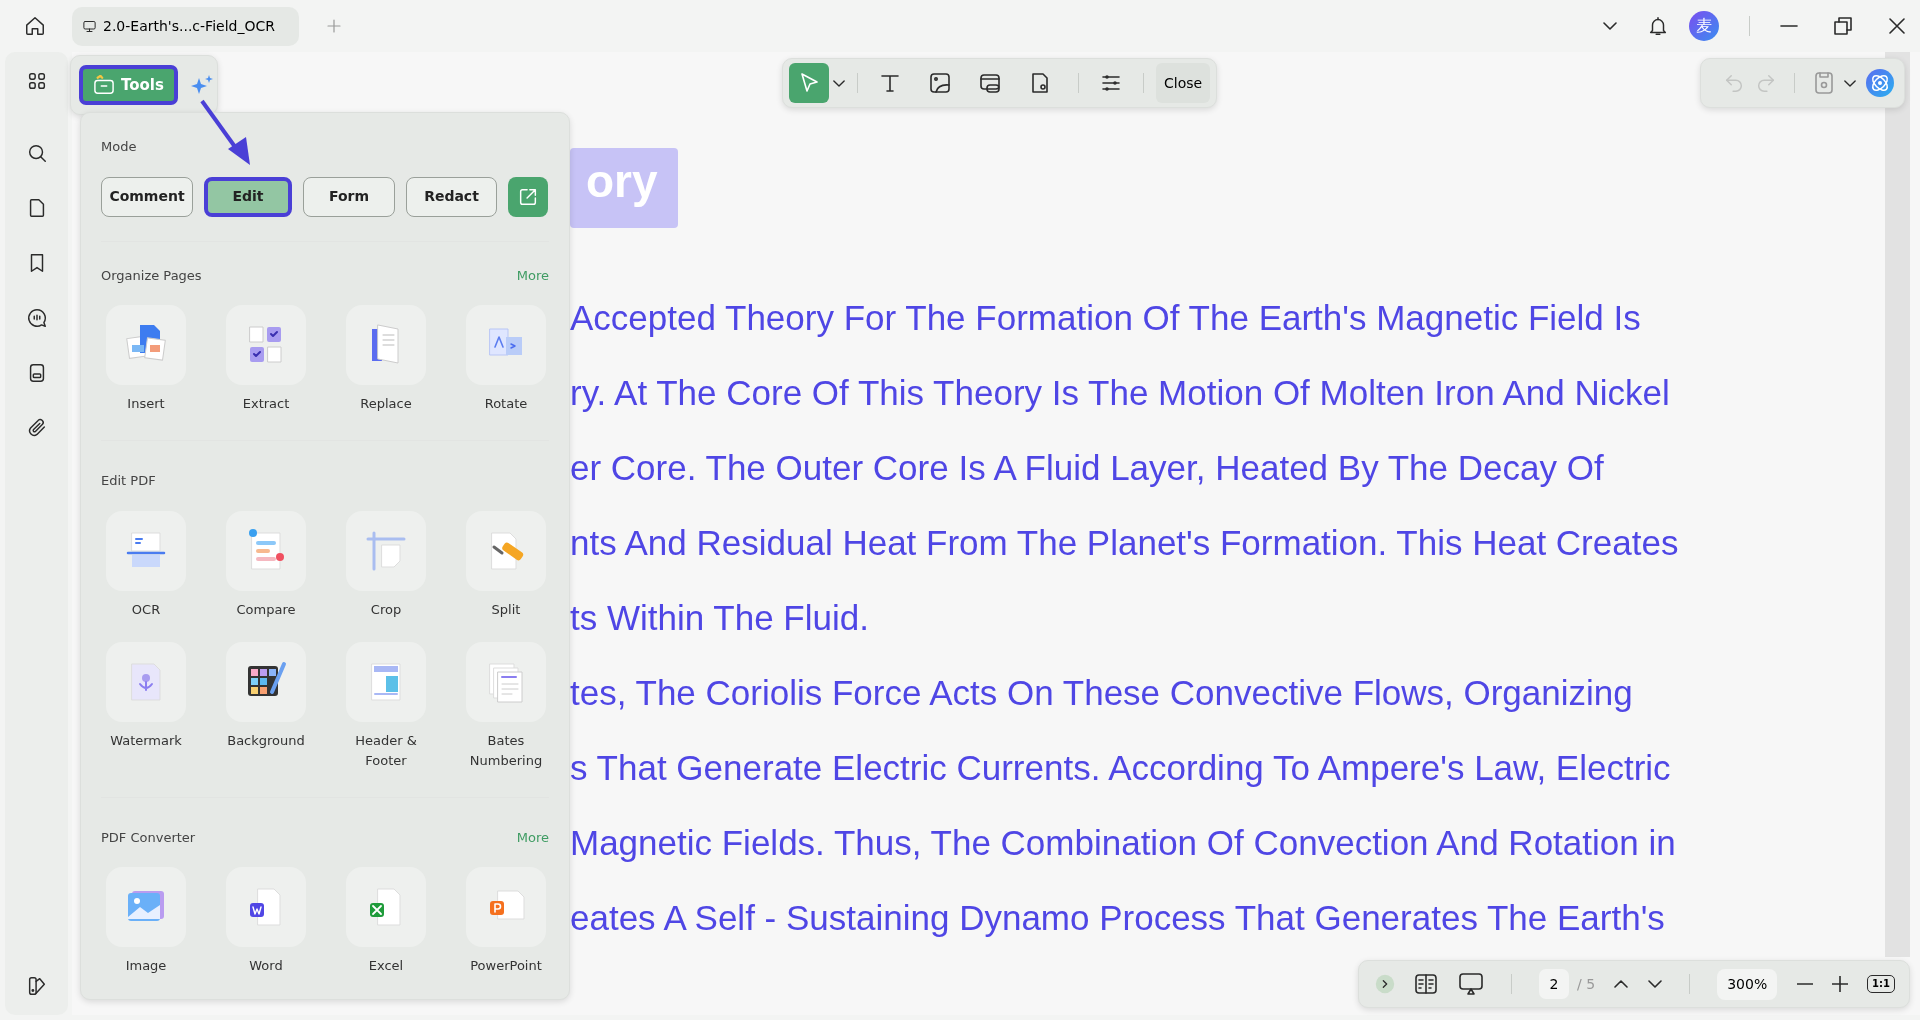  I want to click on tool-button: Image, so click(146, 921).